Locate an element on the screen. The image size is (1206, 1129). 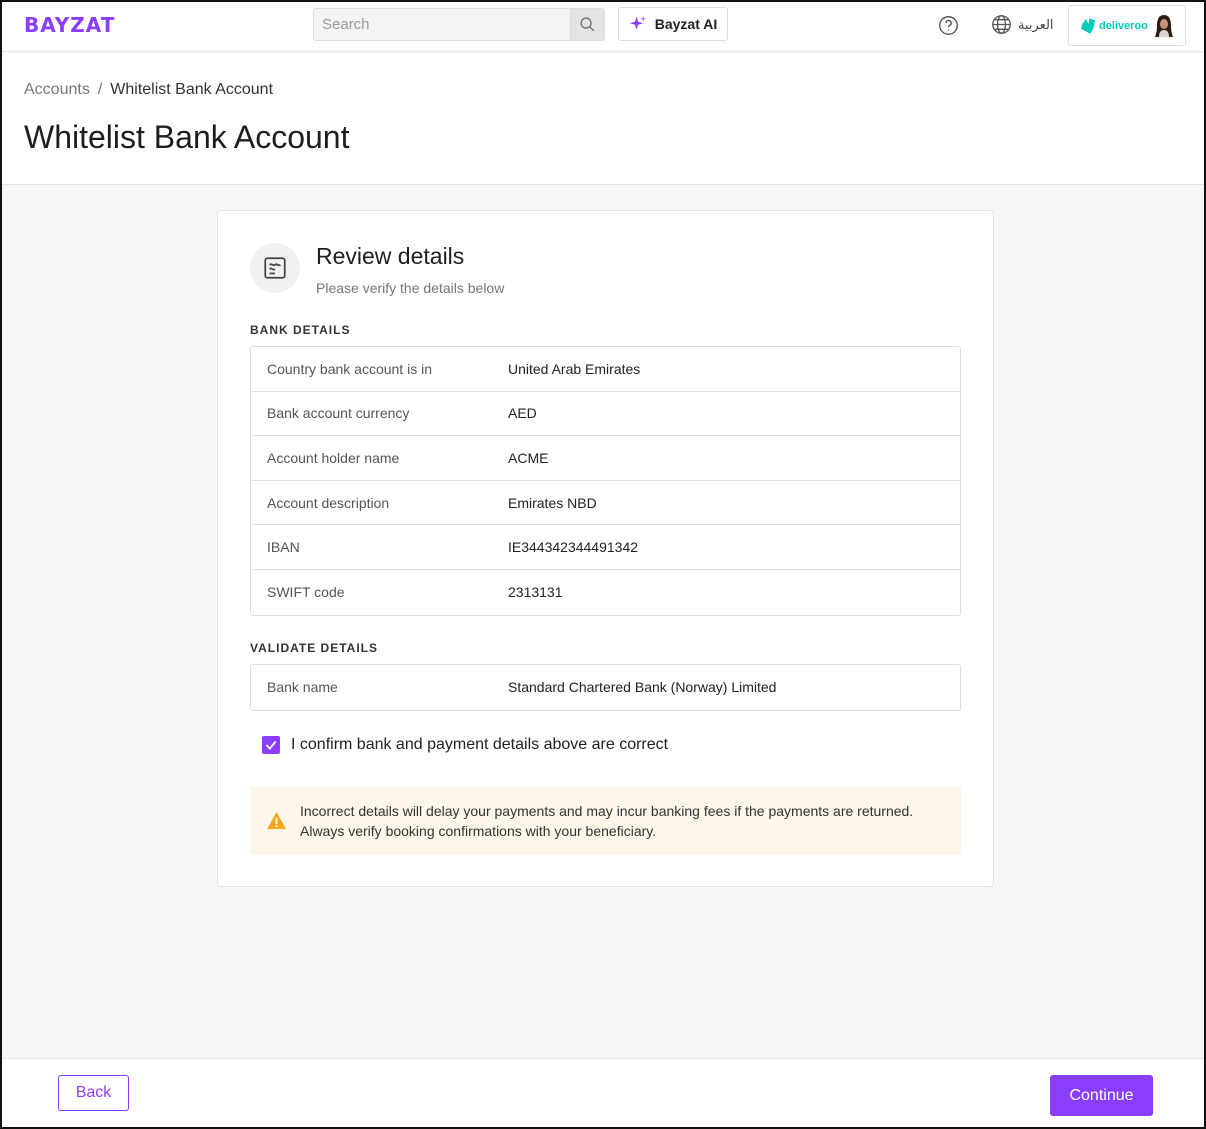
language-label: العربية is located at coordinates (1036, 24).